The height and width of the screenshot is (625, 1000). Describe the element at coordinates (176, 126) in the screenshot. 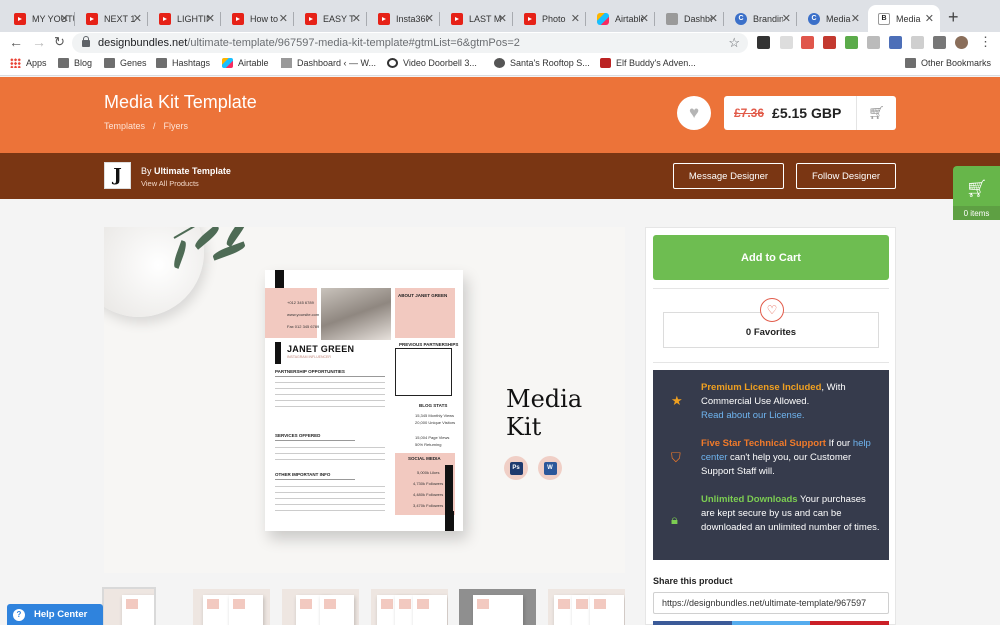

I see `breadcrumb-flyers: Flyers` at that location.